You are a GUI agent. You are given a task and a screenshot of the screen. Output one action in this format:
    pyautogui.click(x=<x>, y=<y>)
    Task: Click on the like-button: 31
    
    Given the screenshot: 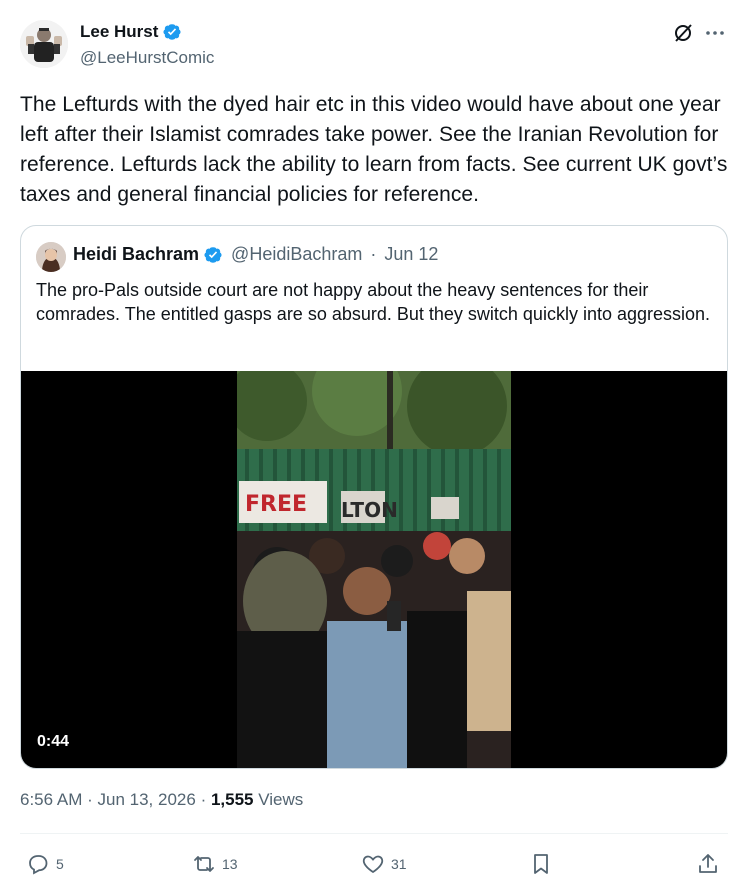 What is the action you would take?
    pyautogui.click(x=384, y=864)
    